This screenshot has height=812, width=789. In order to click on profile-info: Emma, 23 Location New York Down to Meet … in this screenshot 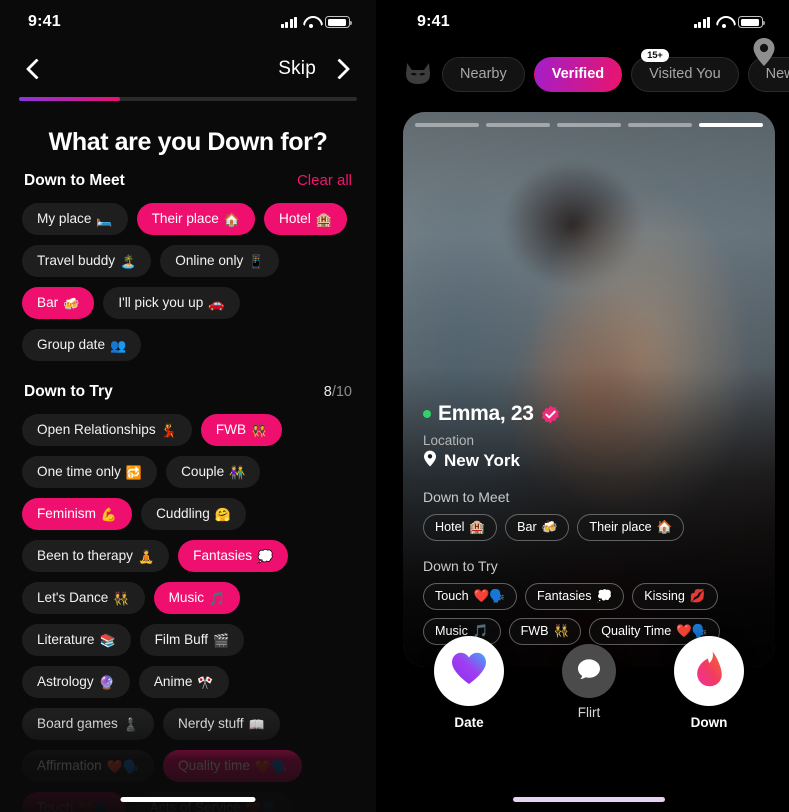, I will do `click(591, 523)`.